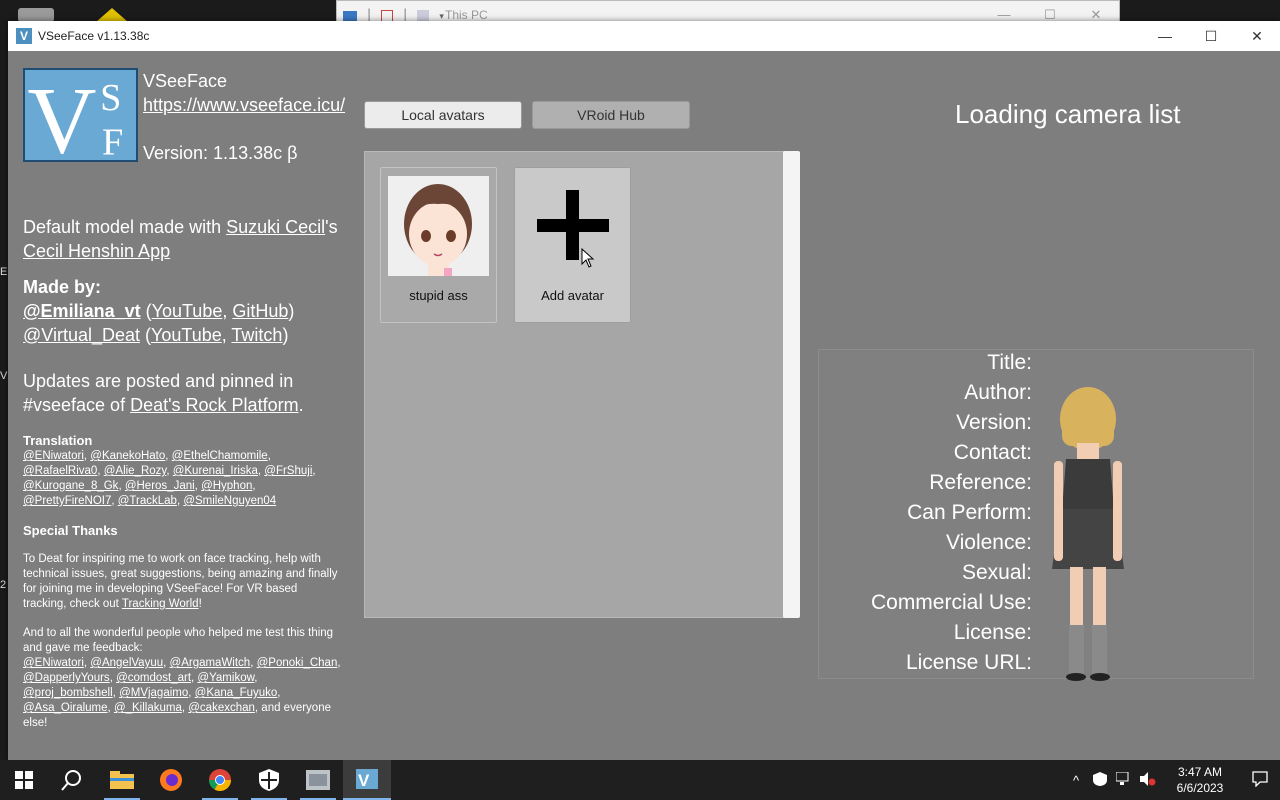 This screenshot has width=1280, height=800. Describe the element at coordinates (80, 120) in the screenshot. I see `vsf-logo: V S F` at that location.